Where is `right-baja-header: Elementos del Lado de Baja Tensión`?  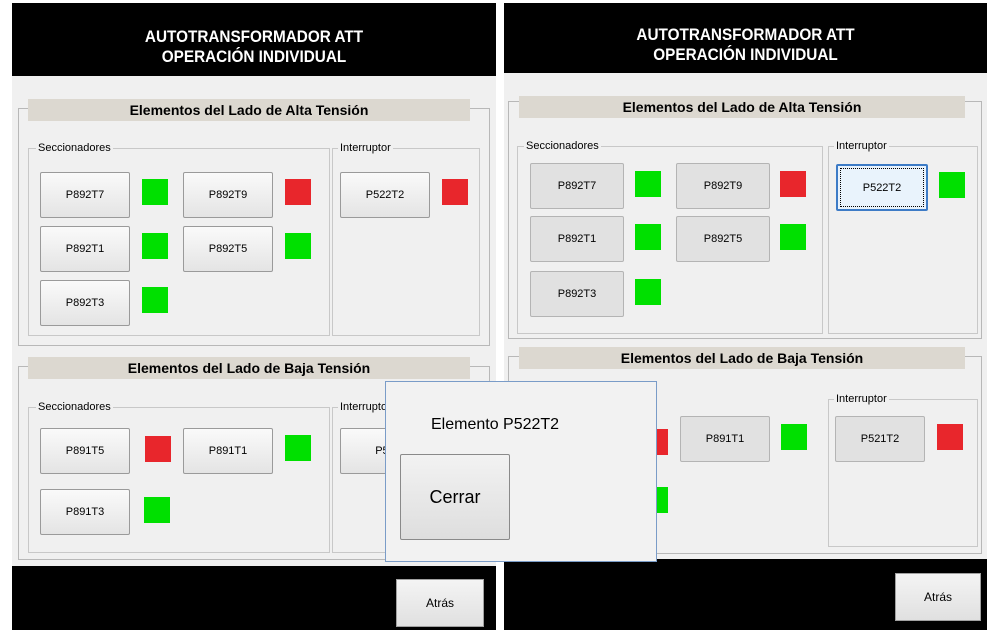 right-baja-header: Elementos del Lado de Baja Tensión is located at coordinates (742, 358).